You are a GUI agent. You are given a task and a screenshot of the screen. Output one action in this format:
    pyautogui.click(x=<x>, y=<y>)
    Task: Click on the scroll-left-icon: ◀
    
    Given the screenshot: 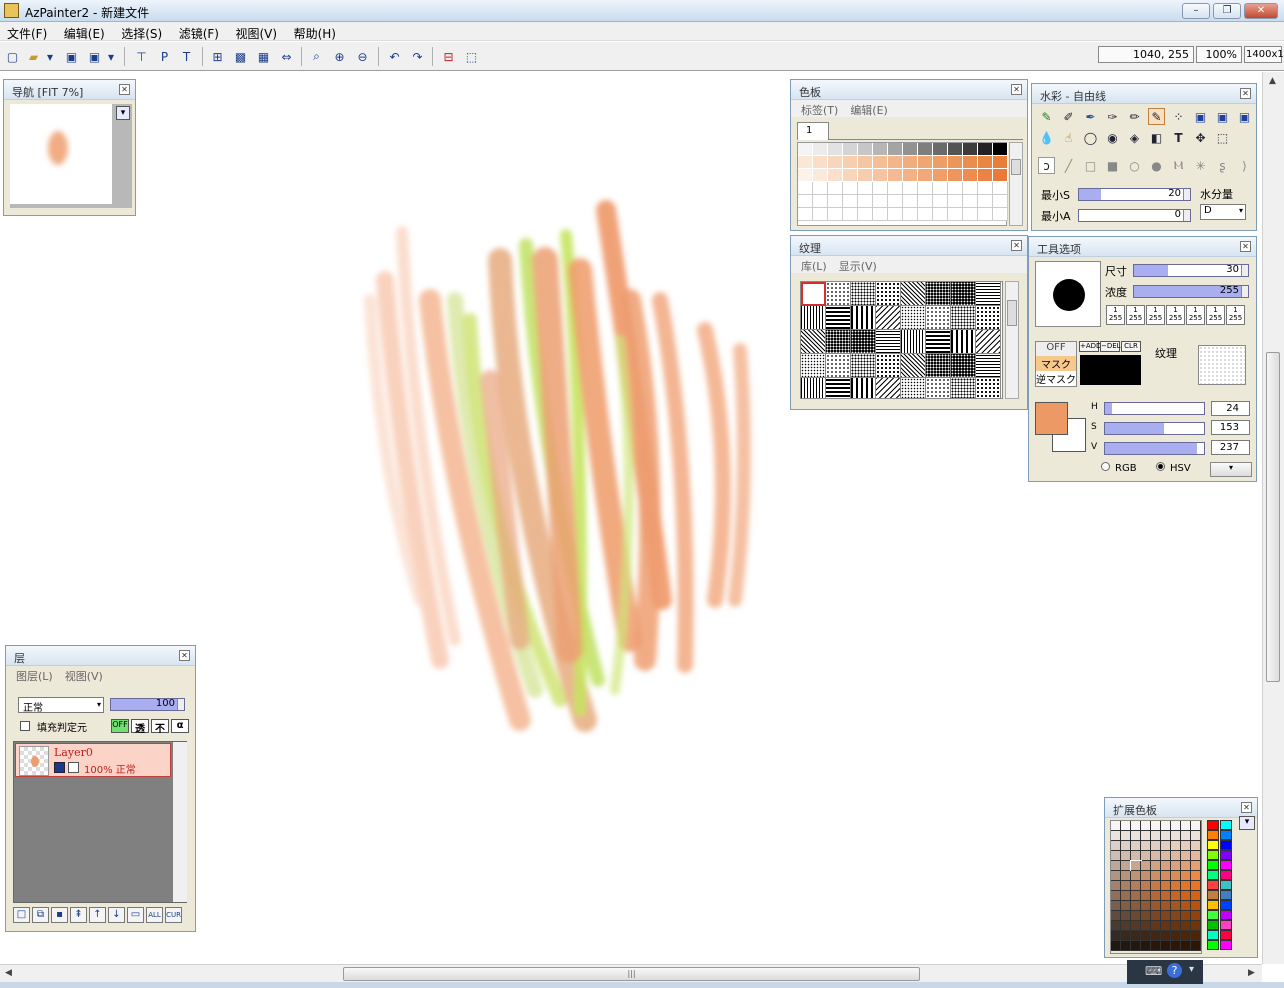 What is the action you would take?
    pyautogui.click(x=8, y=973)
    